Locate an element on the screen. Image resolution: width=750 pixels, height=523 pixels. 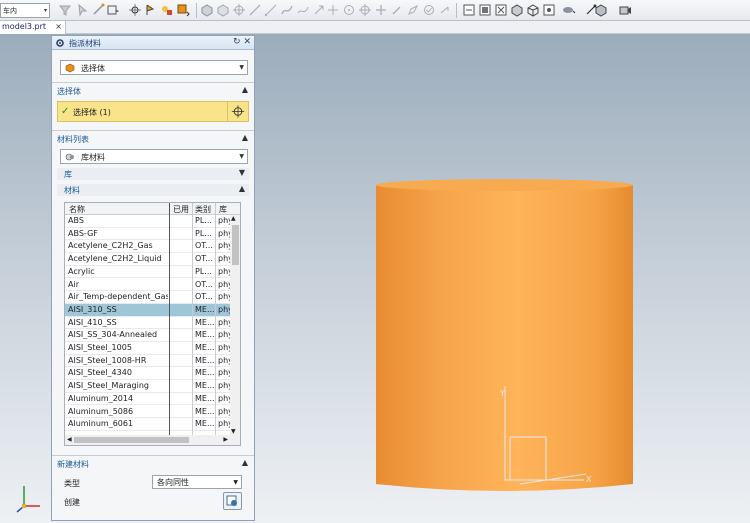
dialog-title-bar: 指派材料 ↻ ✕ is located at coordinates (153, 43).